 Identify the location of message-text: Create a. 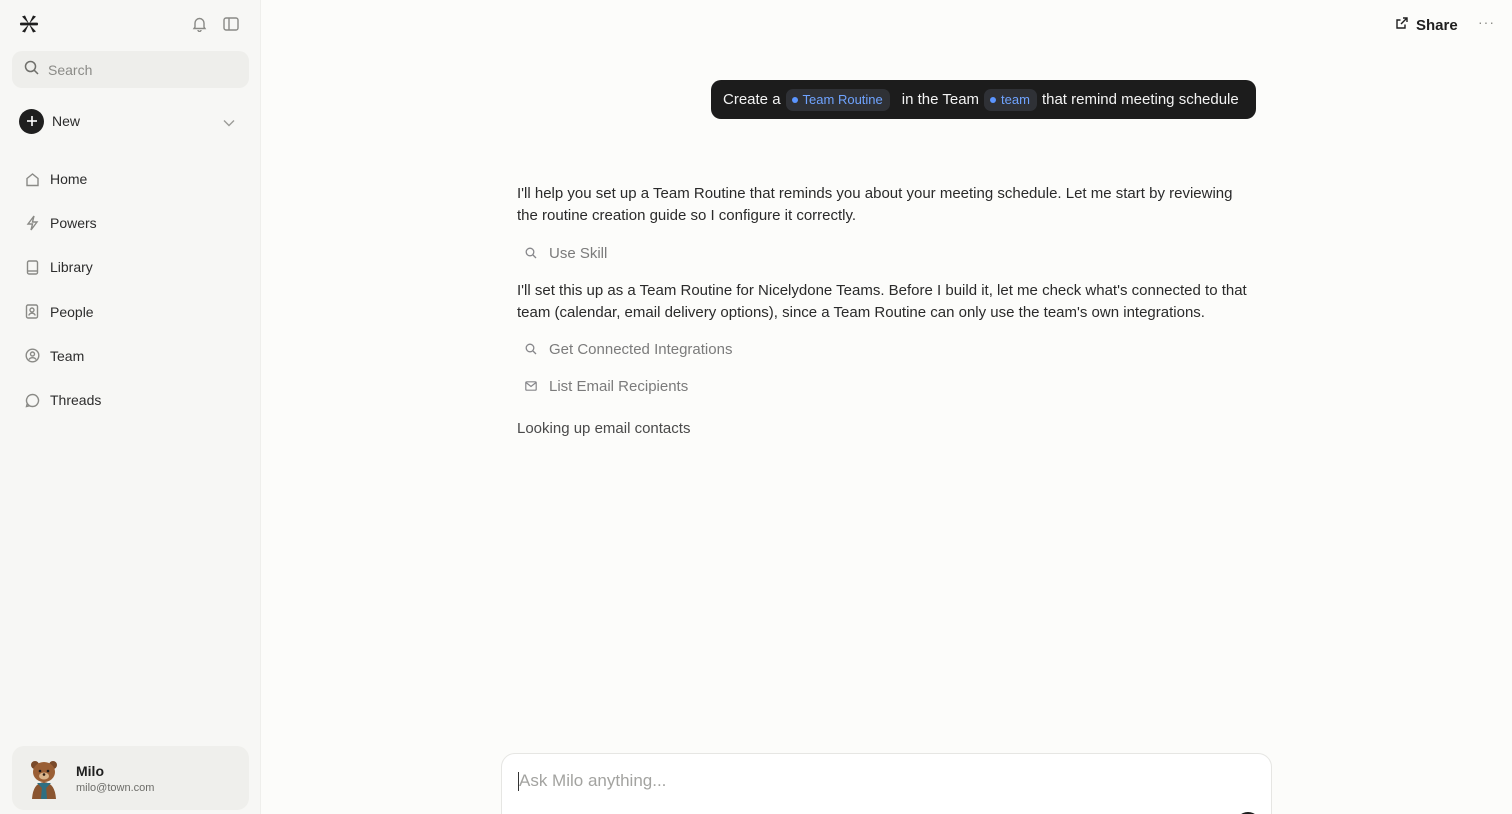
(752, 99).